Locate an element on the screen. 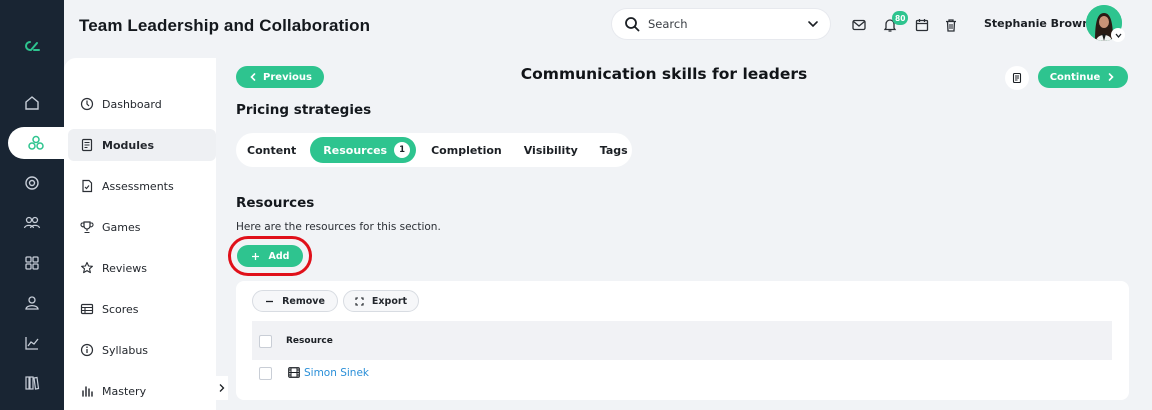 The image size is (1152, 410). rail-target is located at coordinates (32, 183).